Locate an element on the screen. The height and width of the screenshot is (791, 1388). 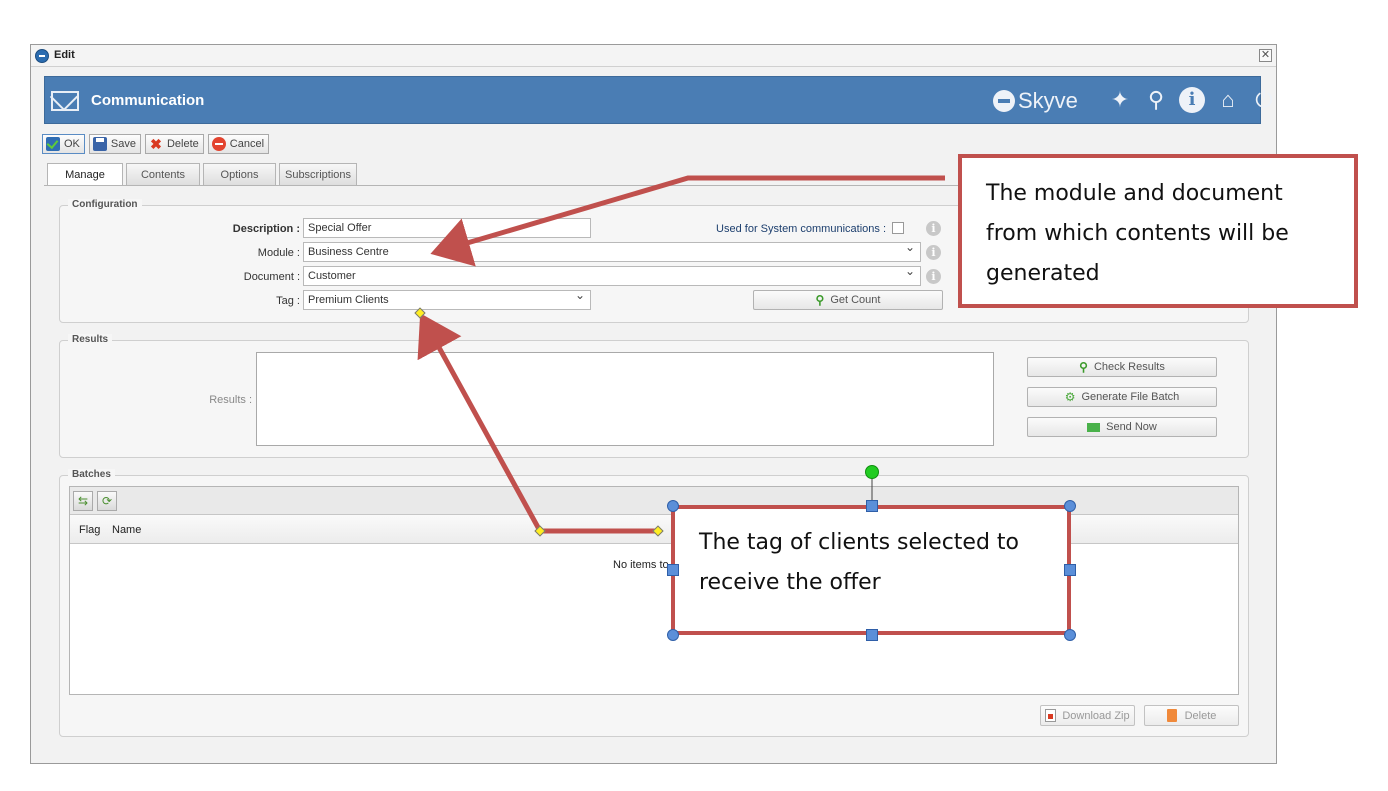
get-count-label: Get Count is located at coordinates (855, 300).